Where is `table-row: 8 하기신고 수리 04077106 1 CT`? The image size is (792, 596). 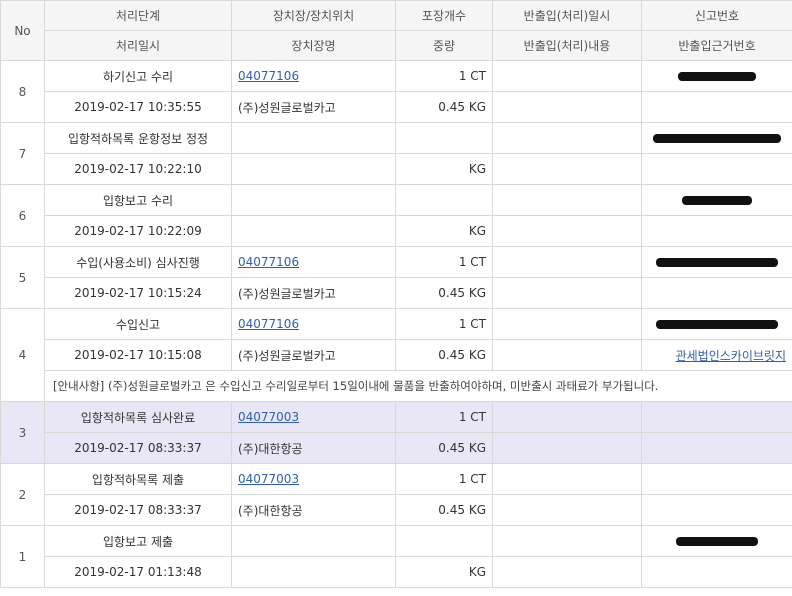
table-row: 8 하기신고 수리 04077106 1 CT is located at coordinates (396, 91).